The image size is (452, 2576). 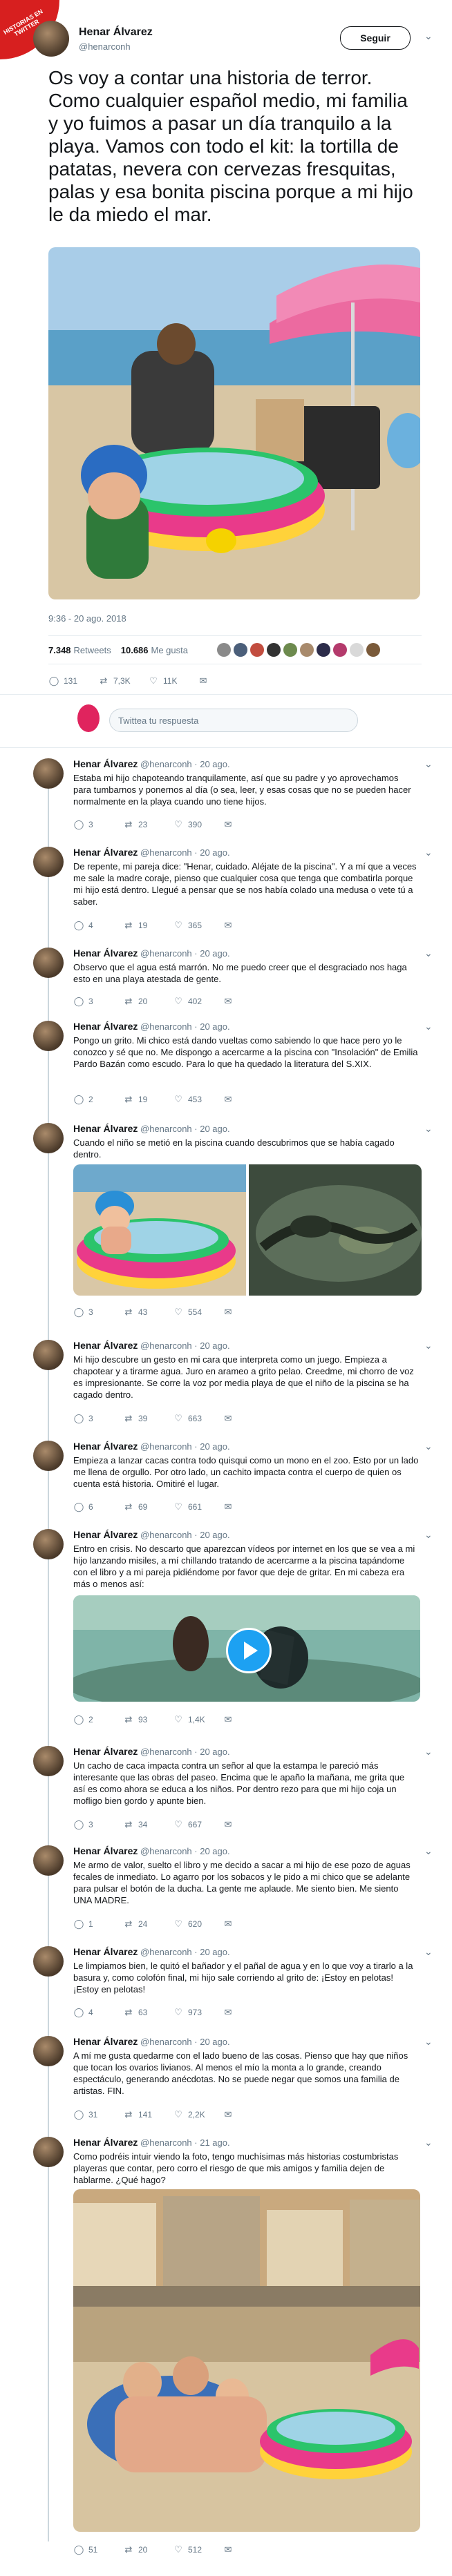 What do you see at coordinates (135, 650) in the screenshot?
I see `likes-count: 10.686` at bounding box center [135, 650].